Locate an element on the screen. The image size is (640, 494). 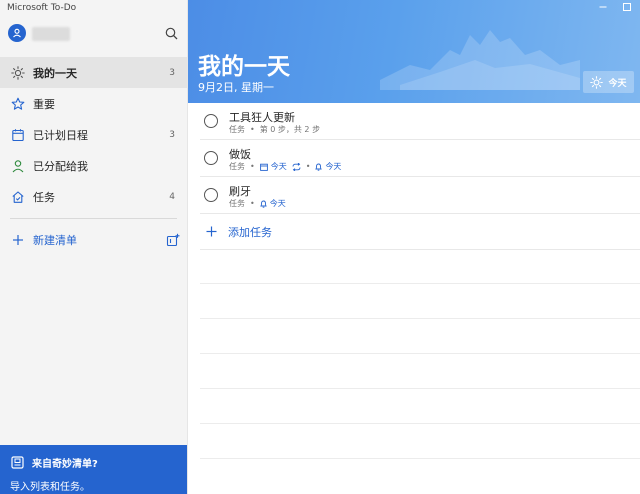
page-title: 我的一天 is located at coordinates (244, 67).